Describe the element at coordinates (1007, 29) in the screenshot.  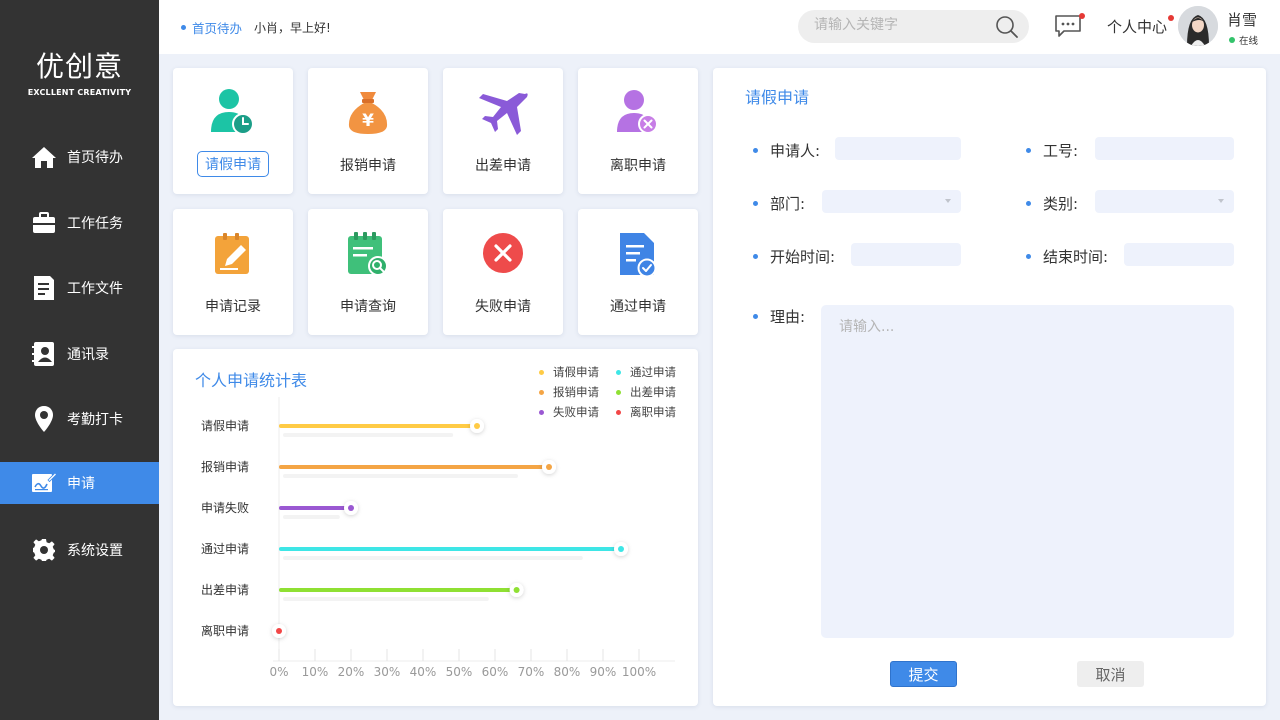
I see `search-icon` at that location.